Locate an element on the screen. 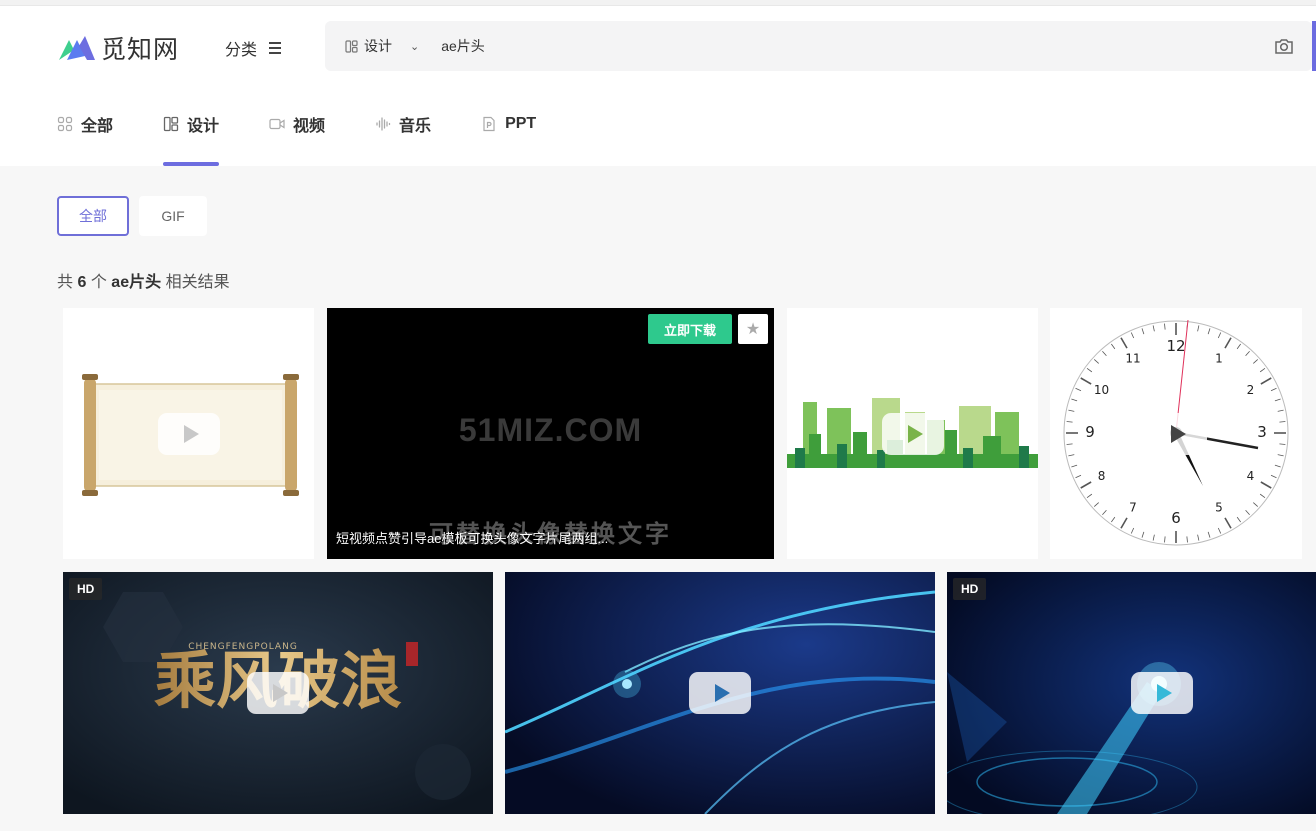 Image resolution: width=1316 pixels, height=831 pixels. result-suffix: 相关结果 is located at coordinates (197, 282).